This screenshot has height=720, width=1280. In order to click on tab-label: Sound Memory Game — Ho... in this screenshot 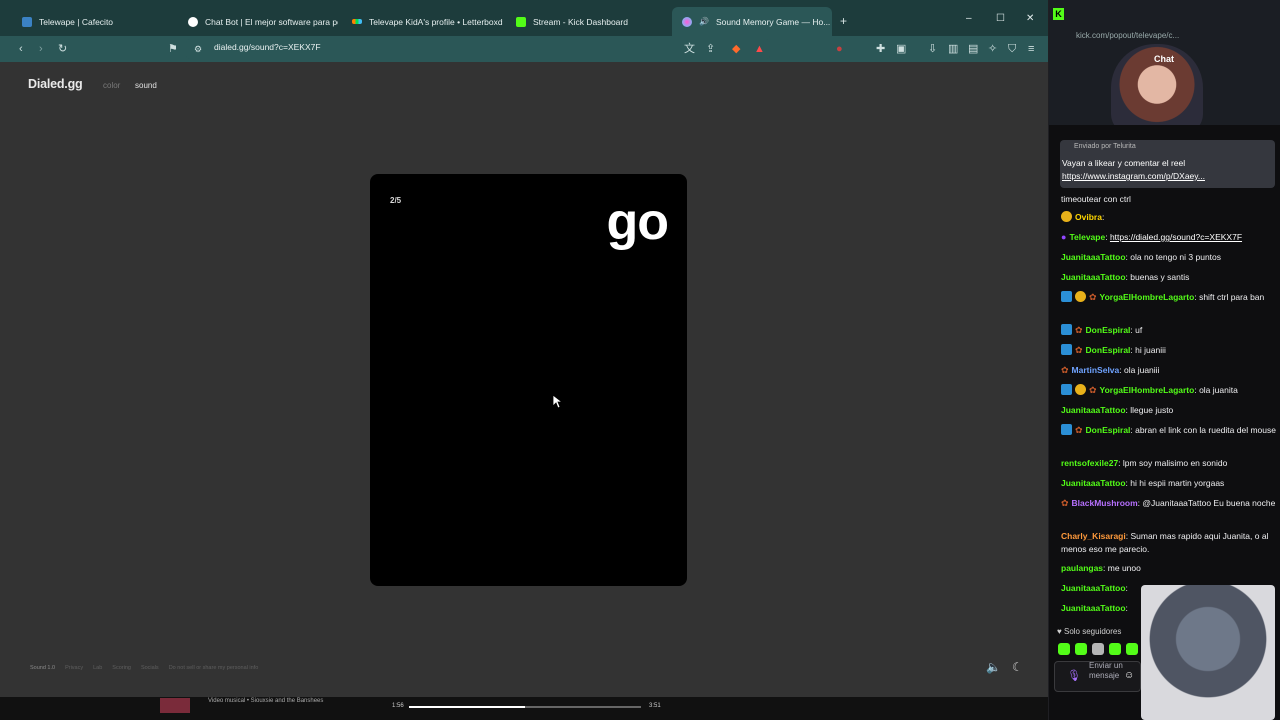, I will do `click(773, 21)`.